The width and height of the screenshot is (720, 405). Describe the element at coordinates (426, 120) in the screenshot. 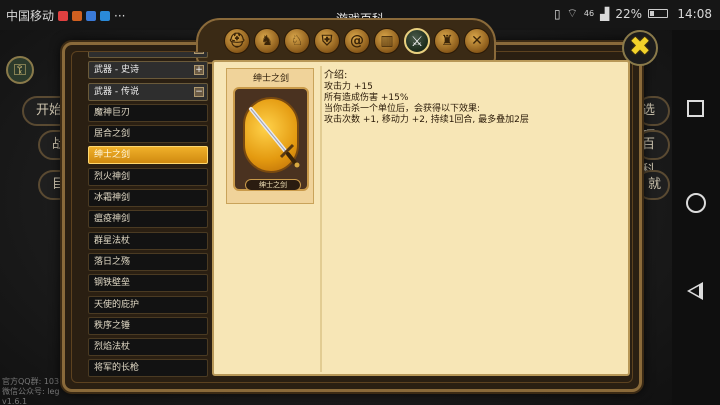

I see `description-line: 攻击次数 +1, 移动力 +2, 持续1回合, 最多叠加2层` at that location.